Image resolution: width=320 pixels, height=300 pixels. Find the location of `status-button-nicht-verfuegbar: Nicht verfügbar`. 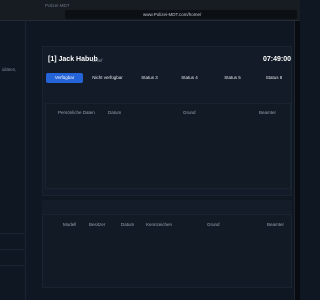

status-button-nicht-verfuegbar: Nicht verfügbar is located at coordinates (107, 78).